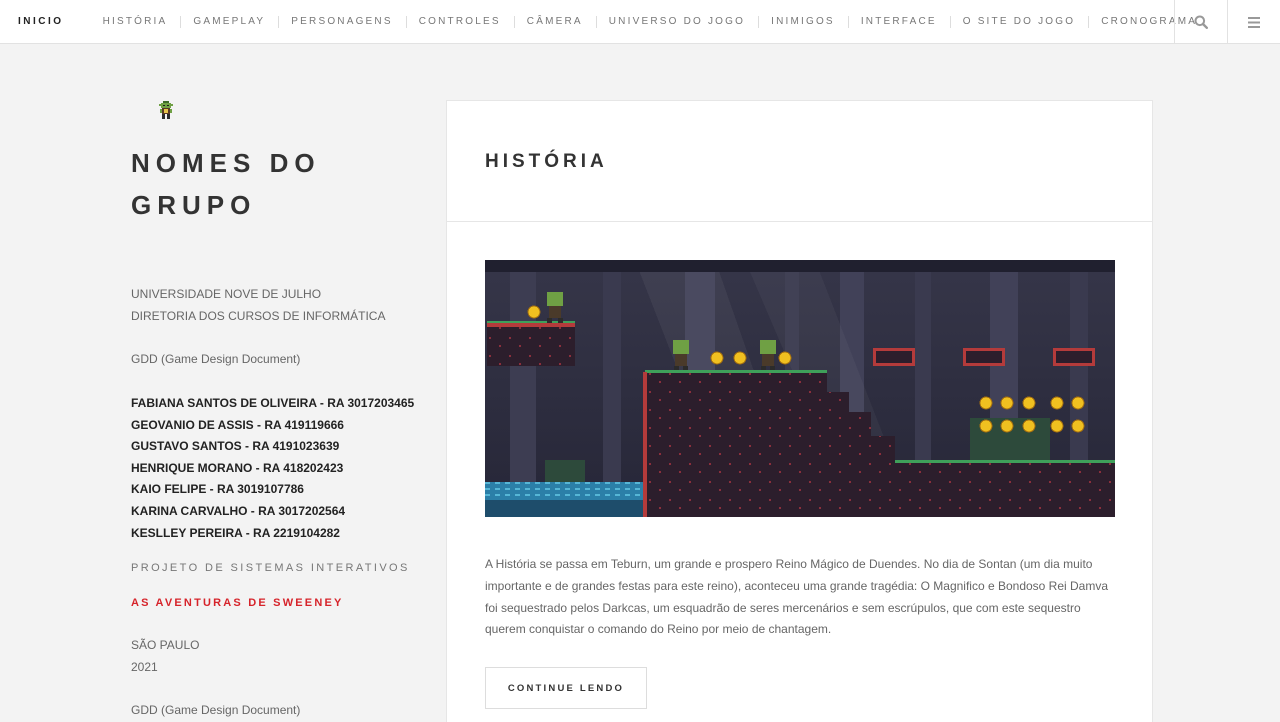 The width and height of the screenshot is (1280, 722). I want to click on search-button, so click(1200, 22).